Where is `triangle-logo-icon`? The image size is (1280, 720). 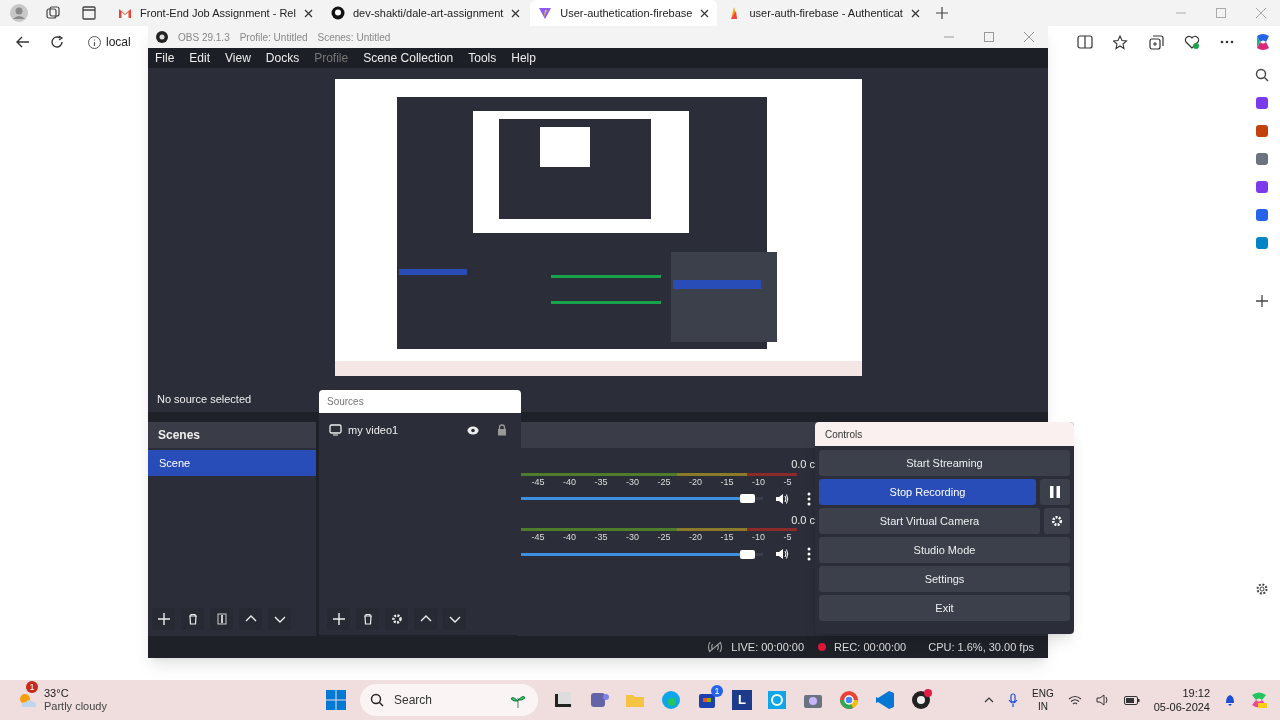 triangle-logo-icon is located at coordinates (545, 13).